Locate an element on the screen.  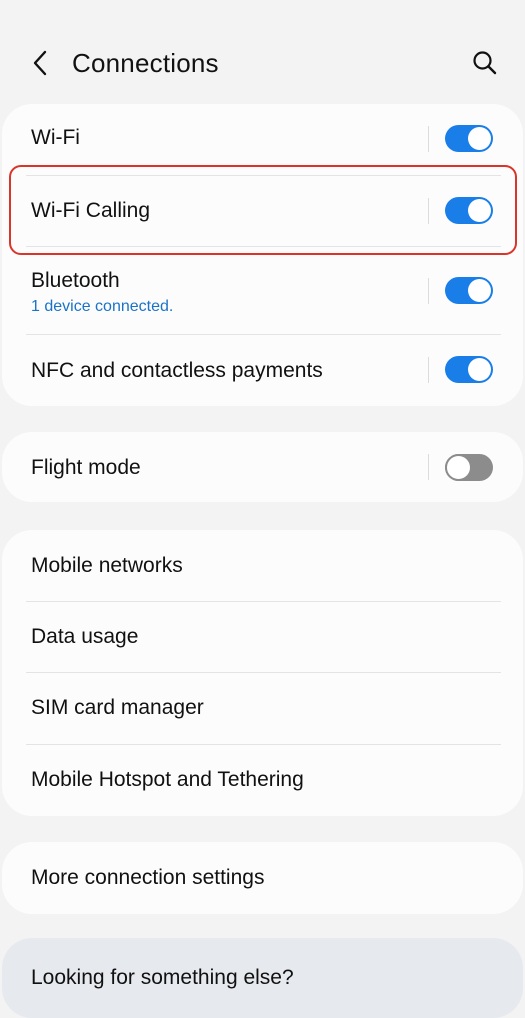
mobile-networks-label: Mobile networks is located at coordinates (107, 565).